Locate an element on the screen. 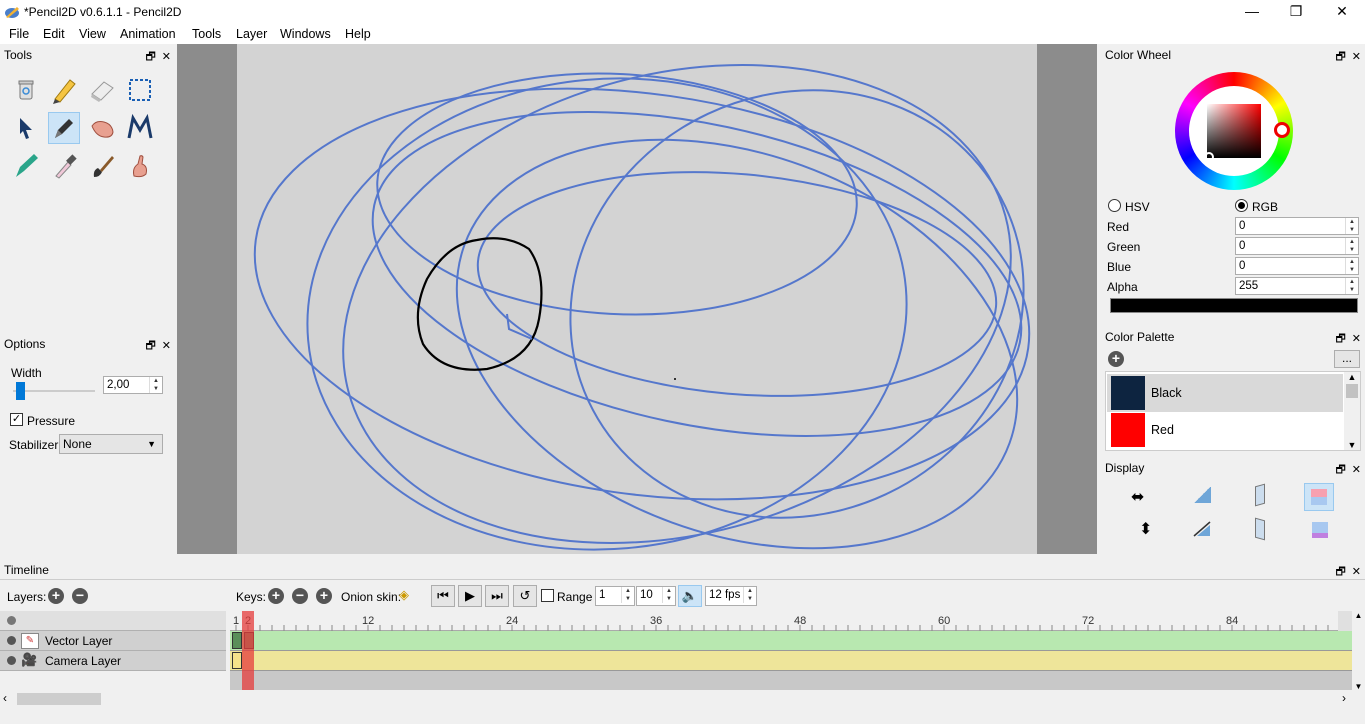 The width and height of the screenshot is (1365, 724). vector-layer-track is located at coordinates (791, 641).